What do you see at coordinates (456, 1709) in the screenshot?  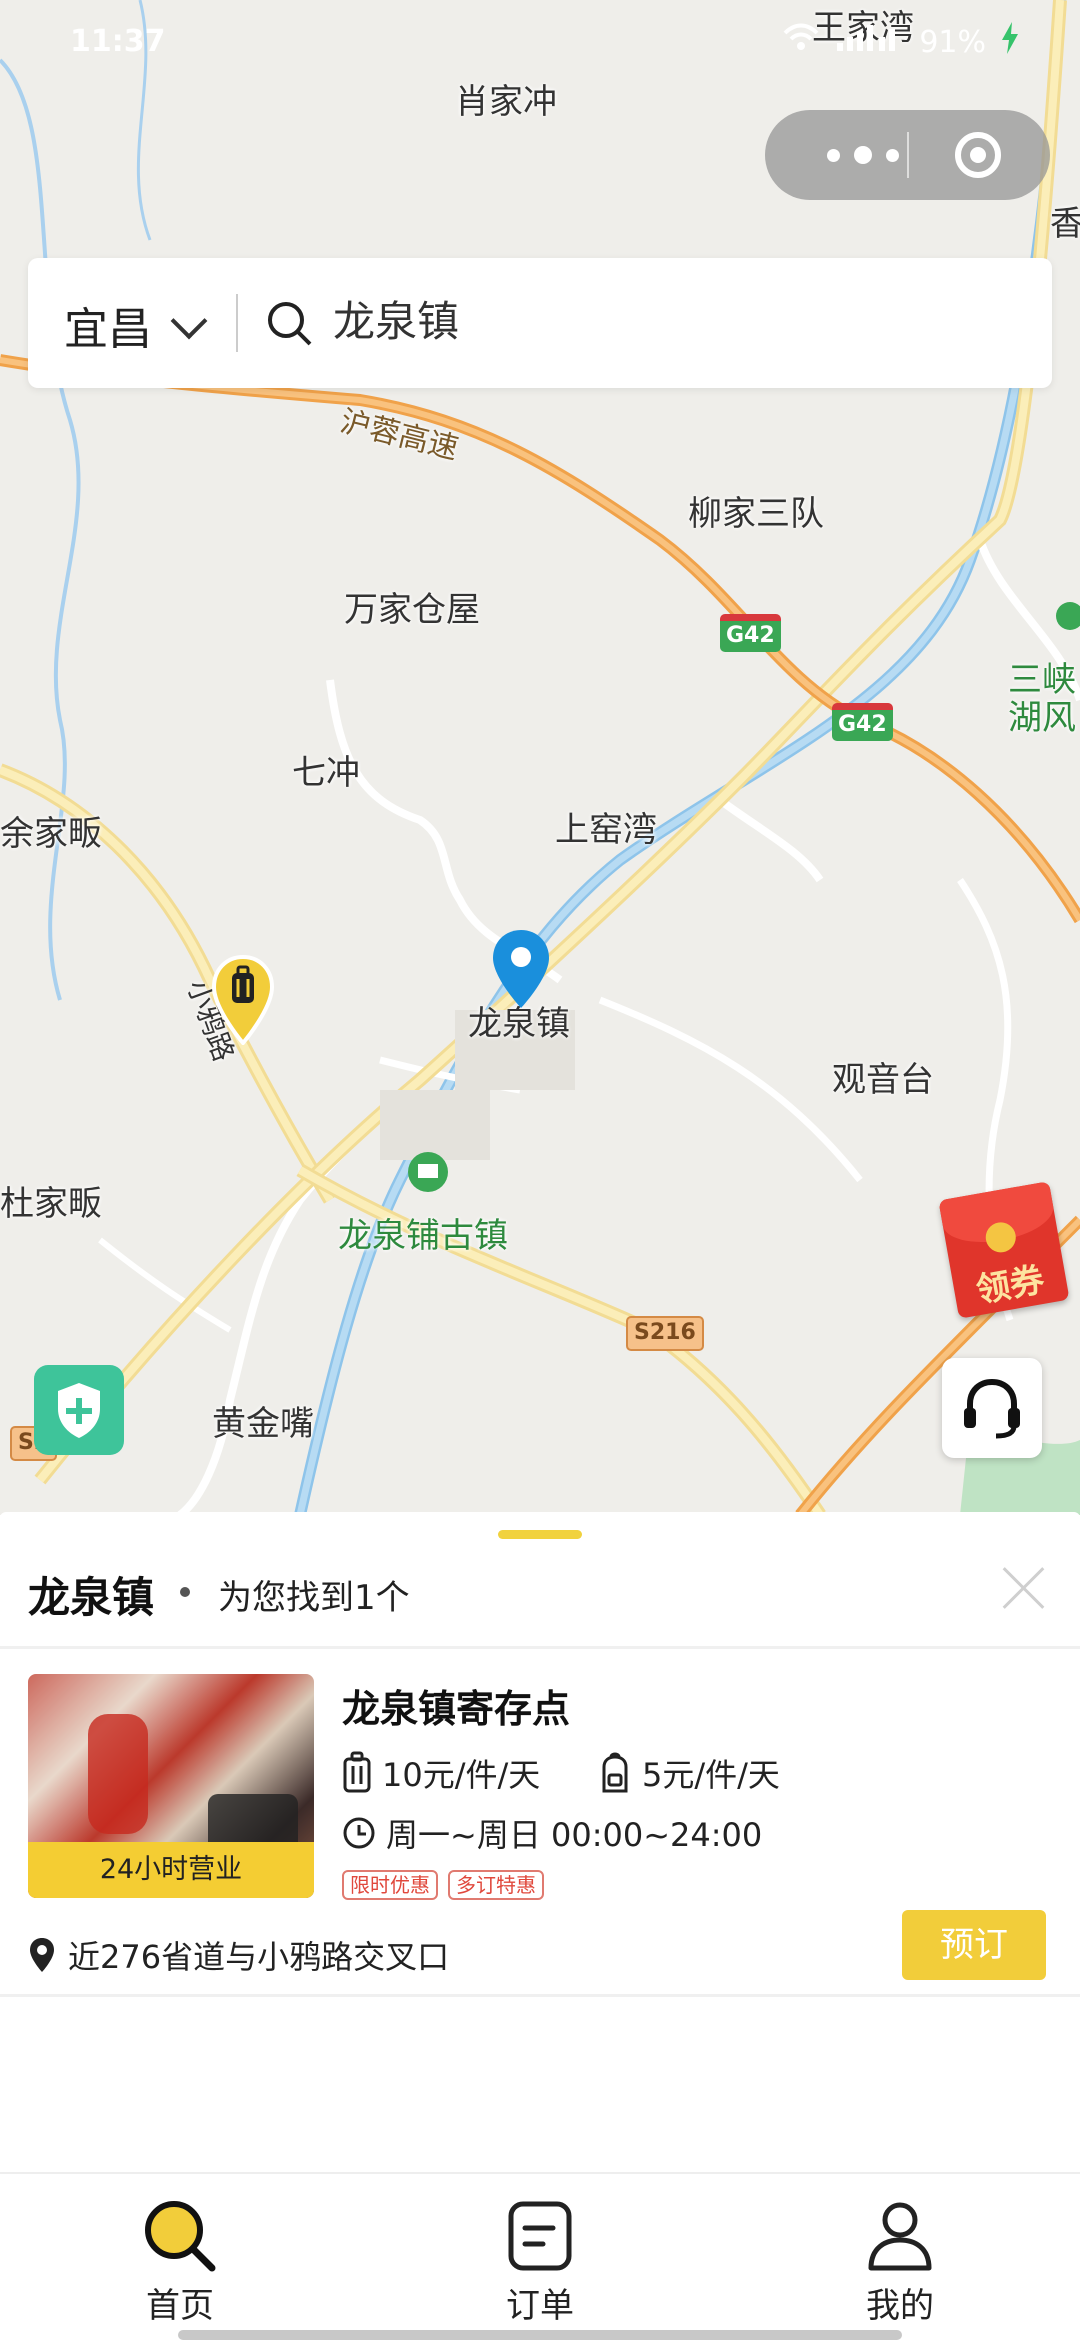 I see `store-name: 龙泉镇寄存点` at bounding box center [456, 1709].